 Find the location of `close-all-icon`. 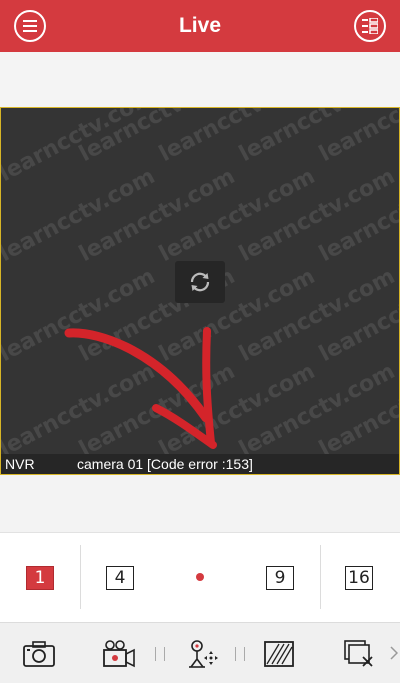

close-all-icon is located at coordinates (359, 654).